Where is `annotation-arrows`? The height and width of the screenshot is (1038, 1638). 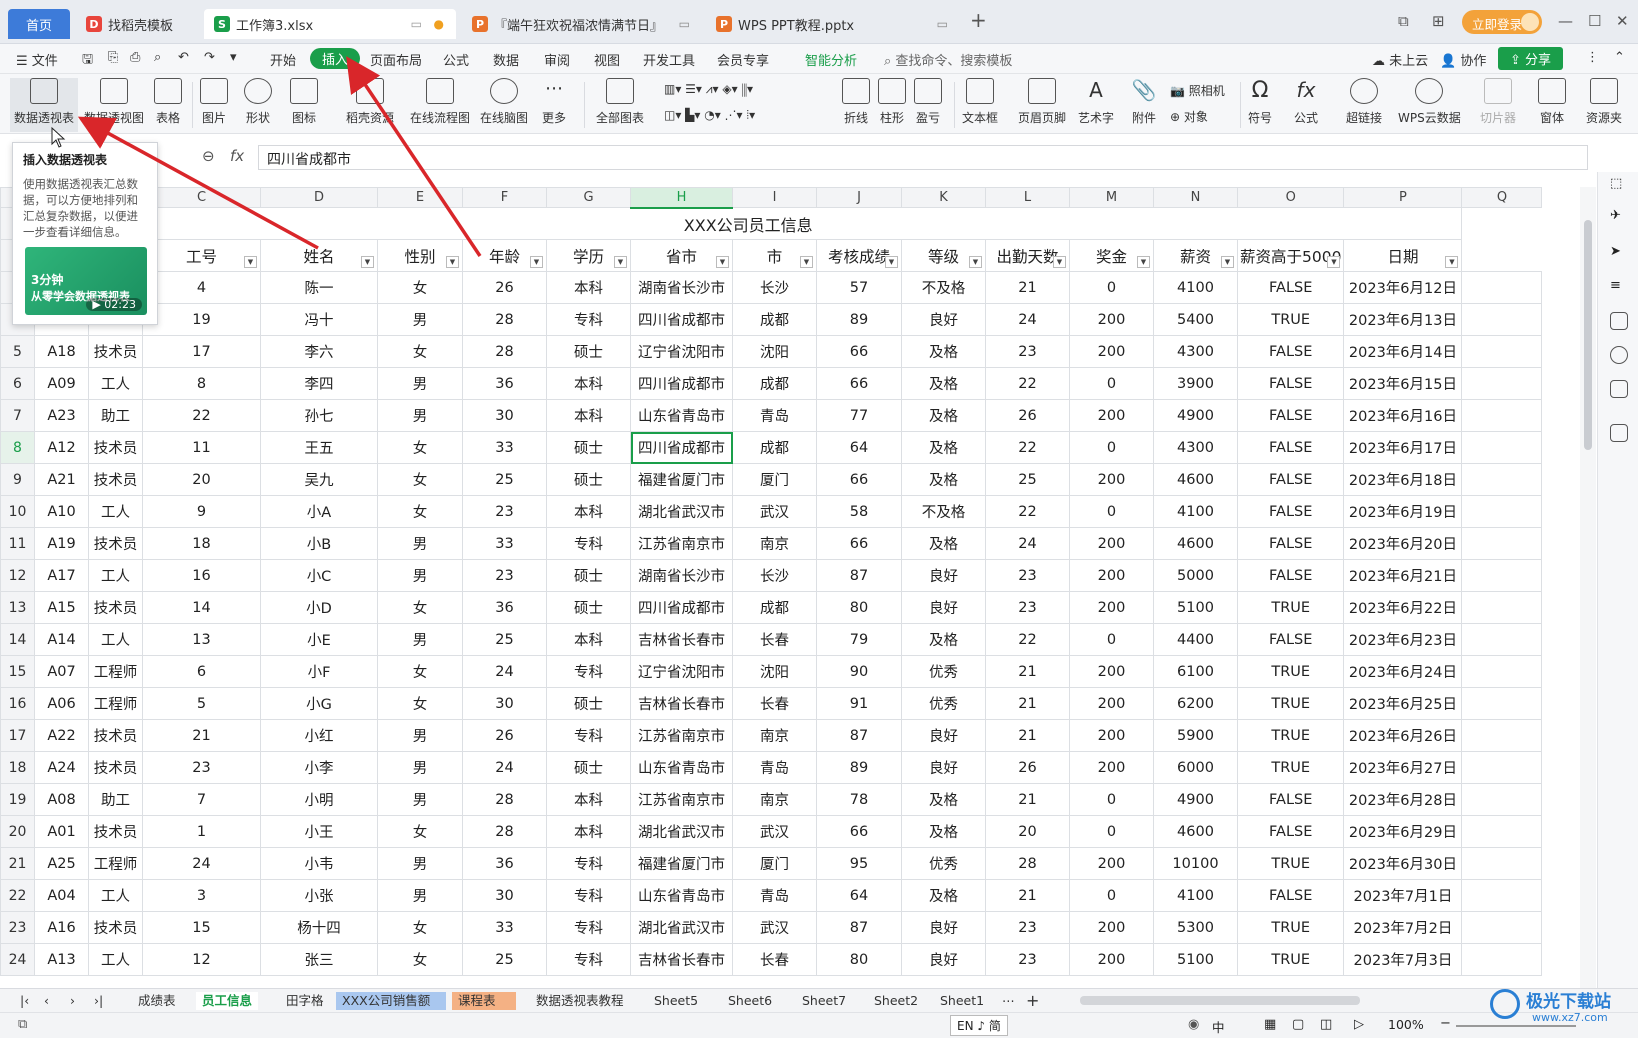 annotation-arrows is located at coordinates (266, 156).